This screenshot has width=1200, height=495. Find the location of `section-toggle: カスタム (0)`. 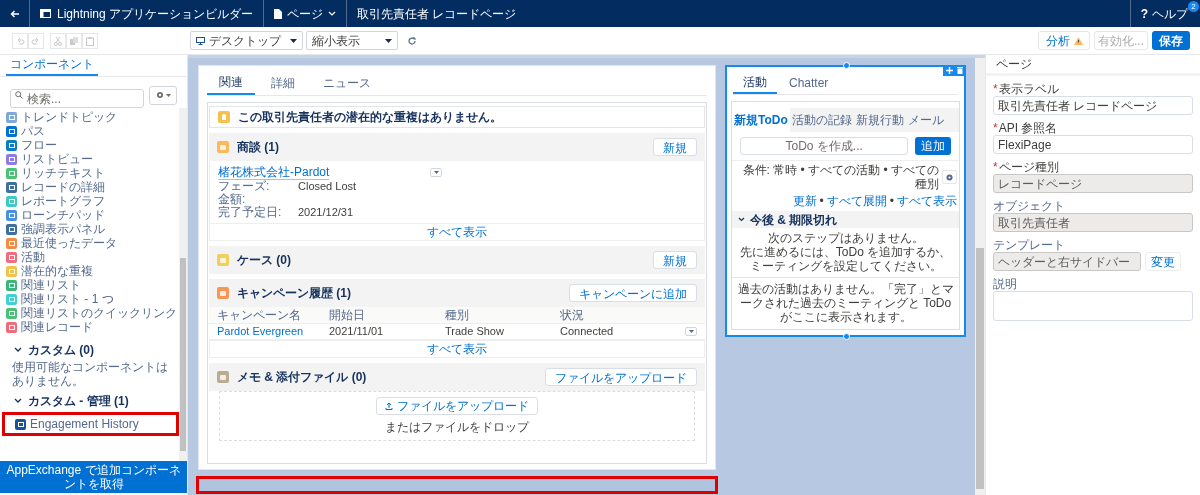

section-toggle: カスタム (0) is located at coordinates (47, 350).